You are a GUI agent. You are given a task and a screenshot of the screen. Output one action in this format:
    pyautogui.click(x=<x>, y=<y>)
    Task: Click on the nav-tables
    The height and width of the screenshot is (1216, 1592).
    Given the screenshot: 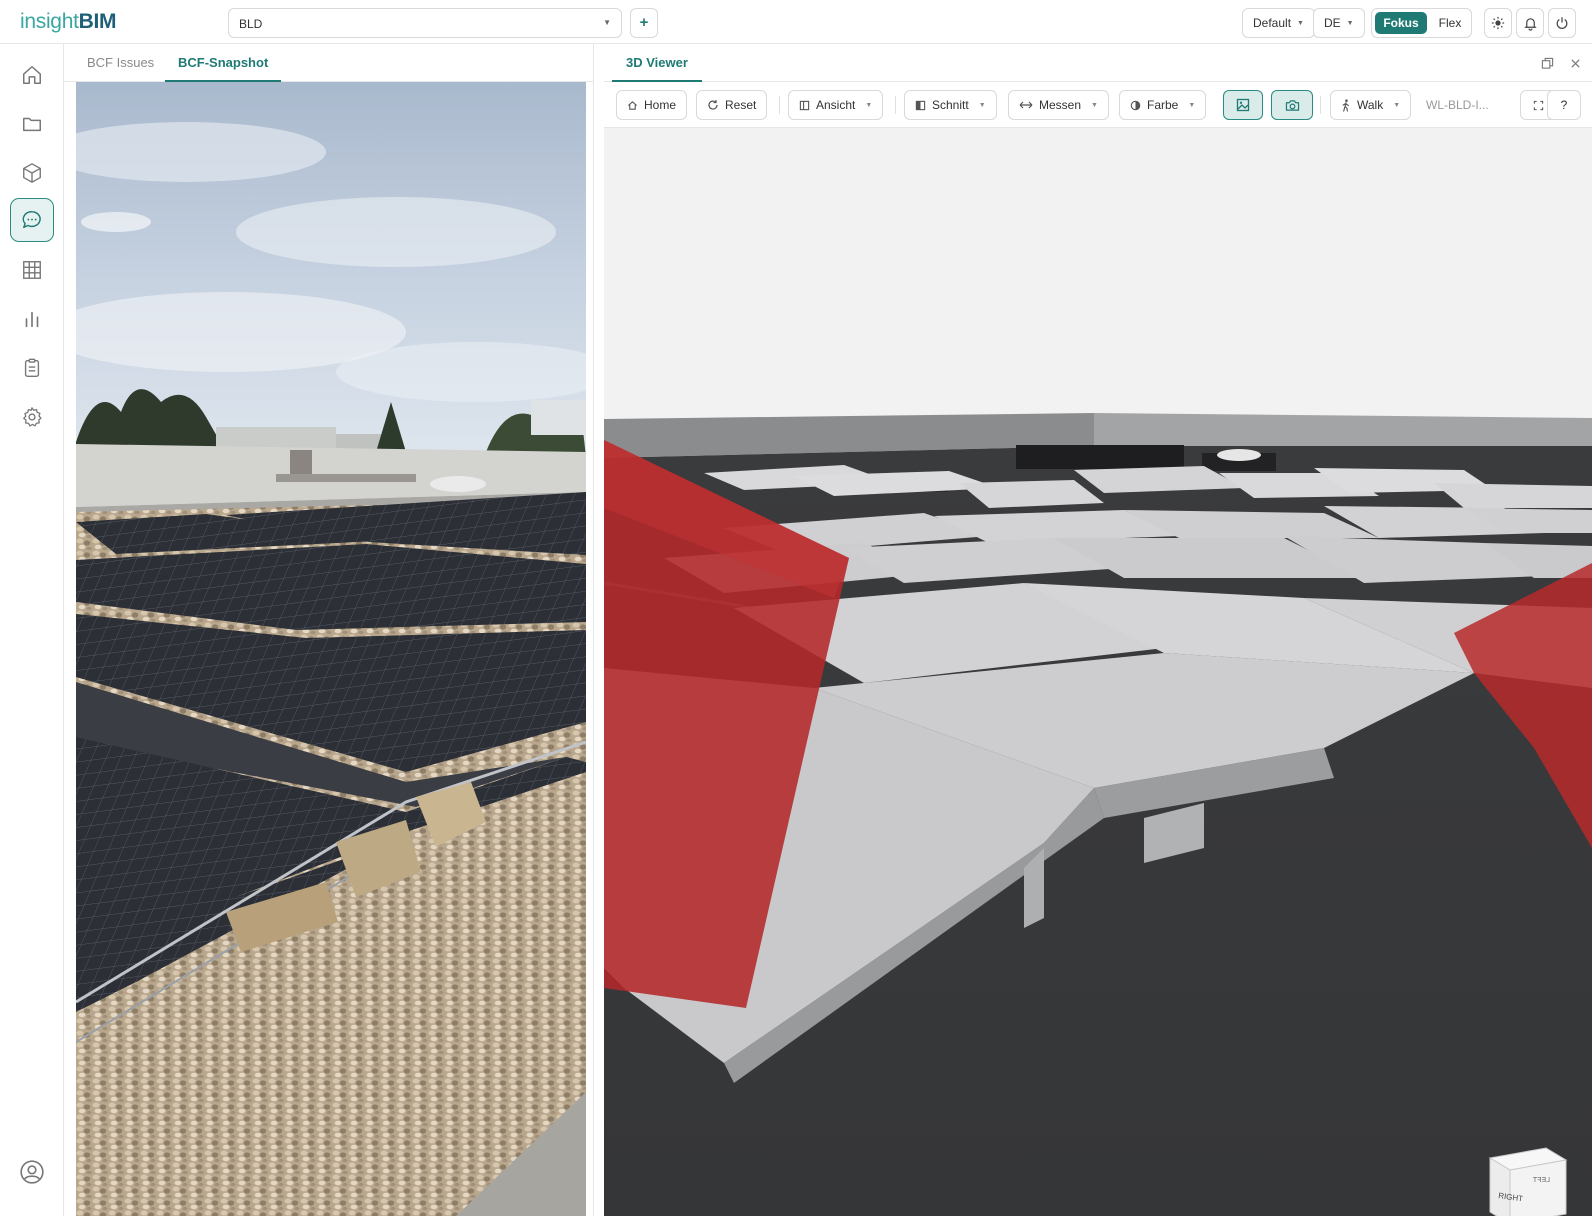 What is the action you would take?
    pyautogui.click(x=32, y=270)
    